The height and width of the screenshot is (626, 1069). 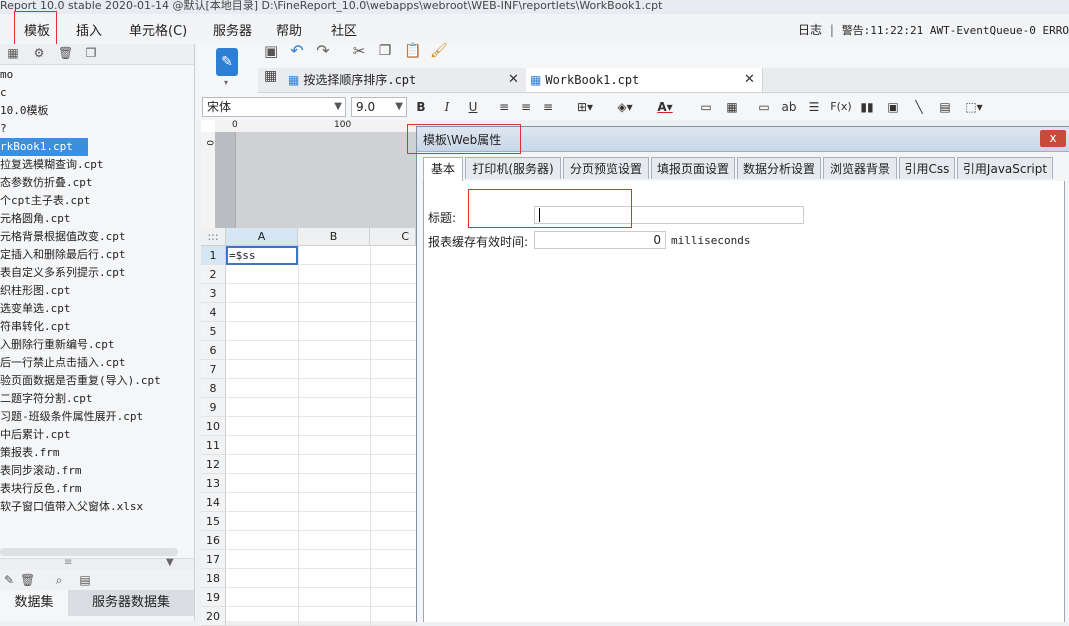 What do you see at coordinates (97, 255) in the screenshot?
I see `file-item: 定插入和删除最后行.cpt` at bounding box center [97, 255].